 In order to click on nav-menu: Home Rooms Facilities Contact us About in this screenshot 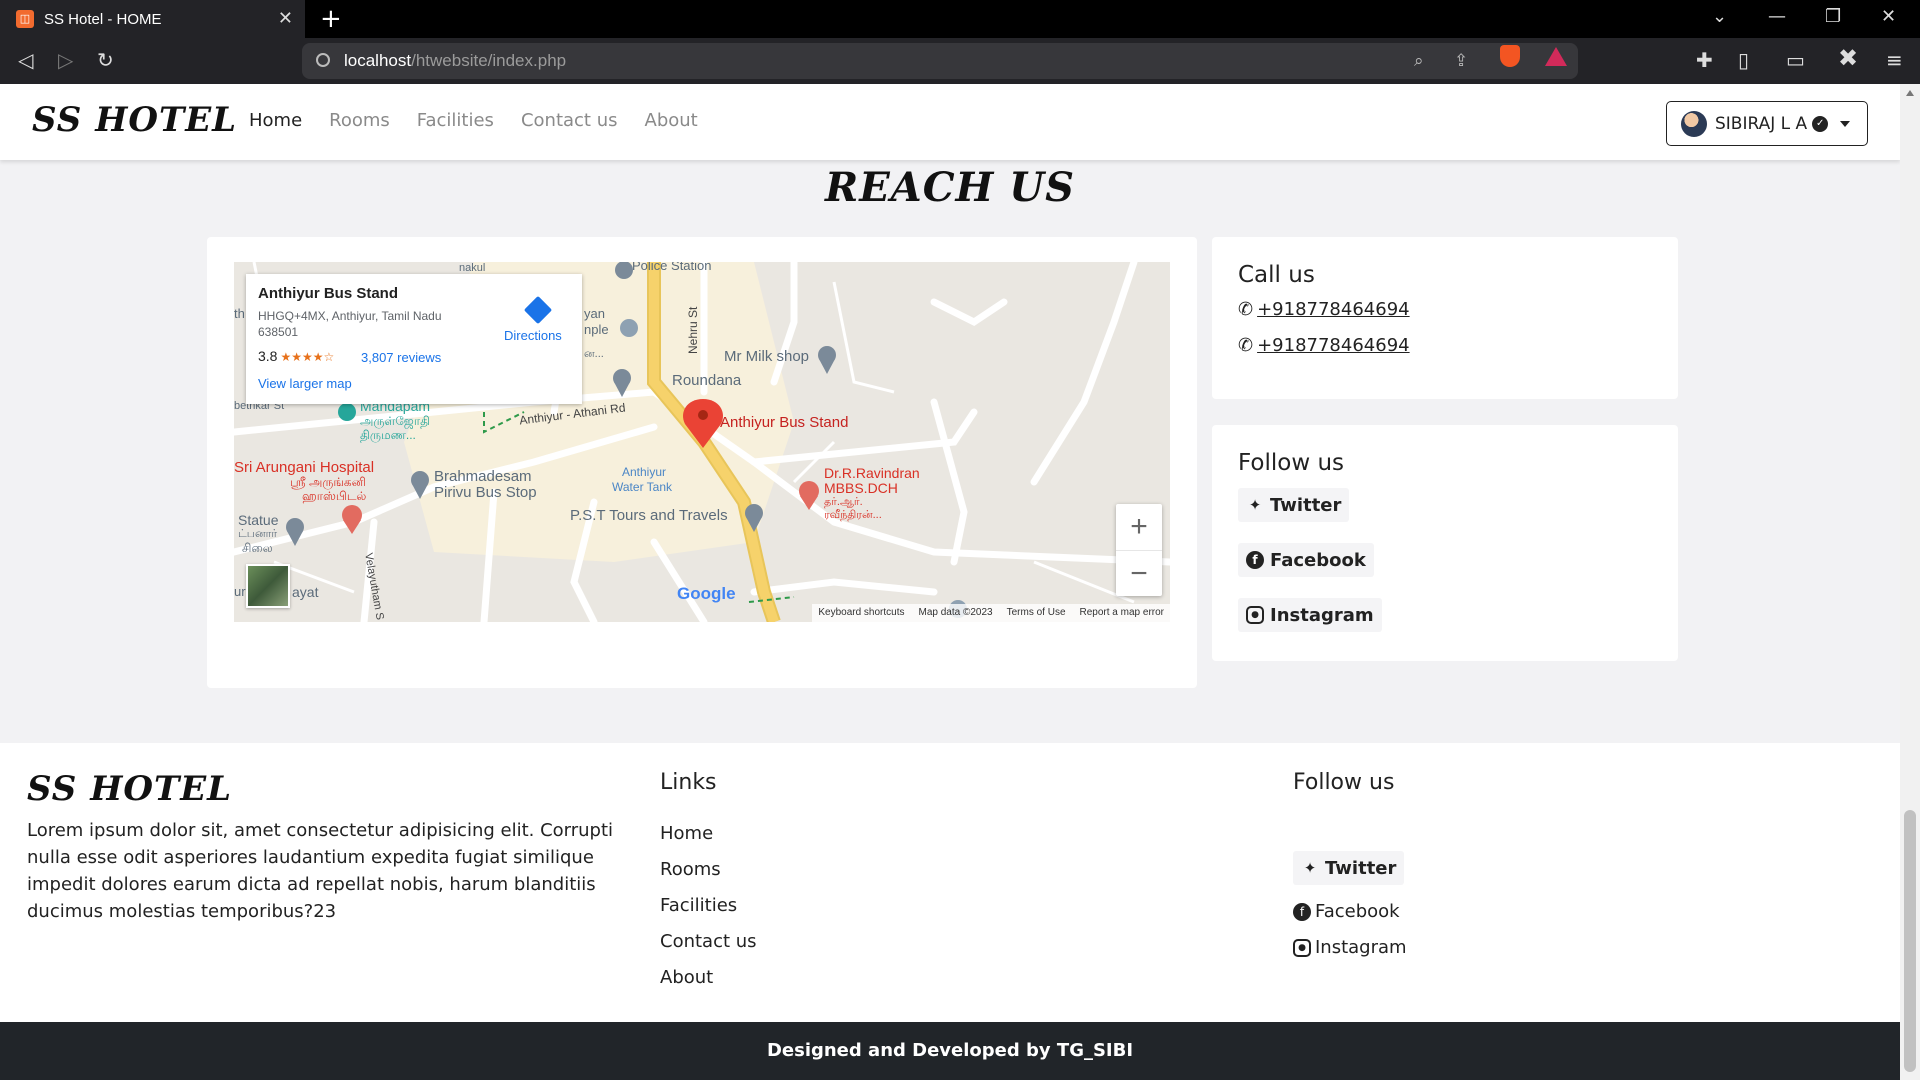, I will do `click(473, 120)`.